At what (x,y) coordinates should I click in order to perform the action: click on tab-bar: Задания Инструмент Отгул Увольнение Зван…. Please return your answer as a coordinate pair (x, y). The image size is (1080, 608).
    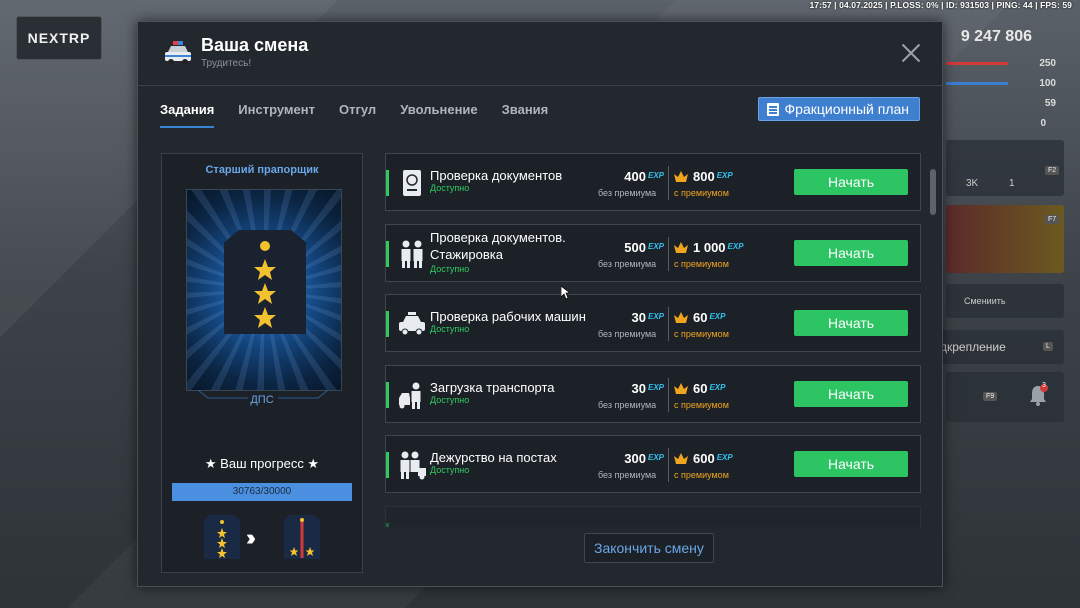
    Looking at the image, I should click on (354, 115).